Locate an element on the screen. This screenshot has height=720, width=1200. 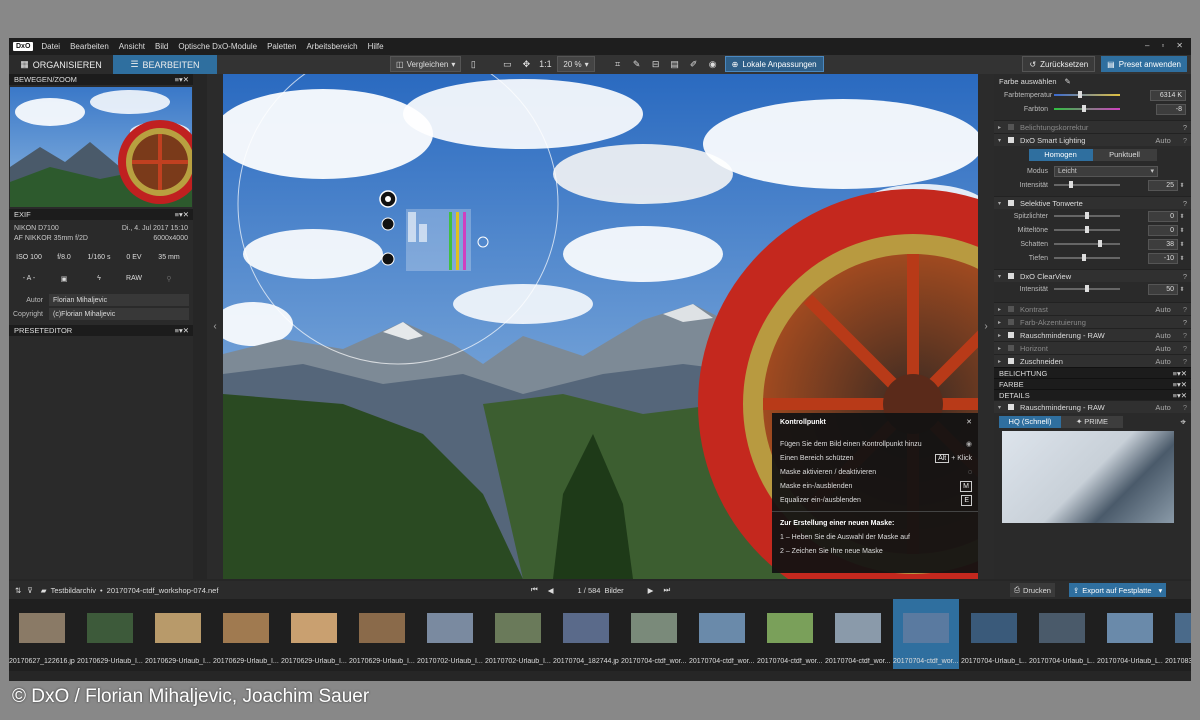
highlights-slider is located at coordinates (1087, 215).